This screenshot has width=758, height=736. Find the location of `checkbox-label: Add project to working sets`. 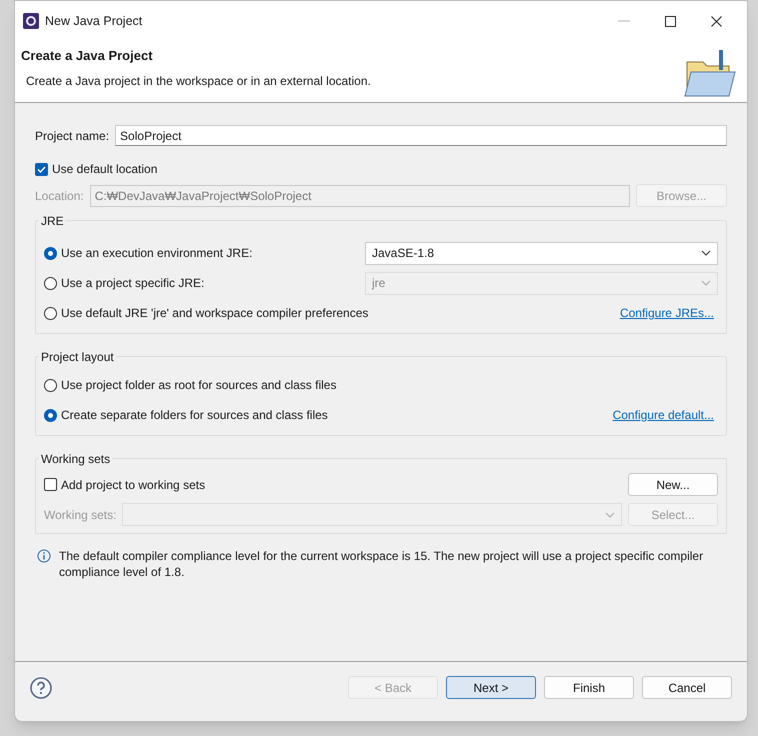

checkbox-label: Add project to working sets is located at coordinates (133, 485).